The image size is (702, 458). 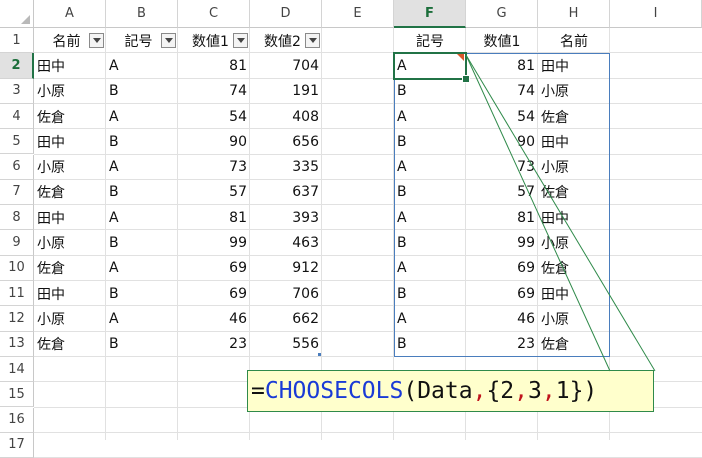 What do you see at coordinates (502, 91) in the screenshot?
I see `result-cell: 74` at bounding box center [502, 91].